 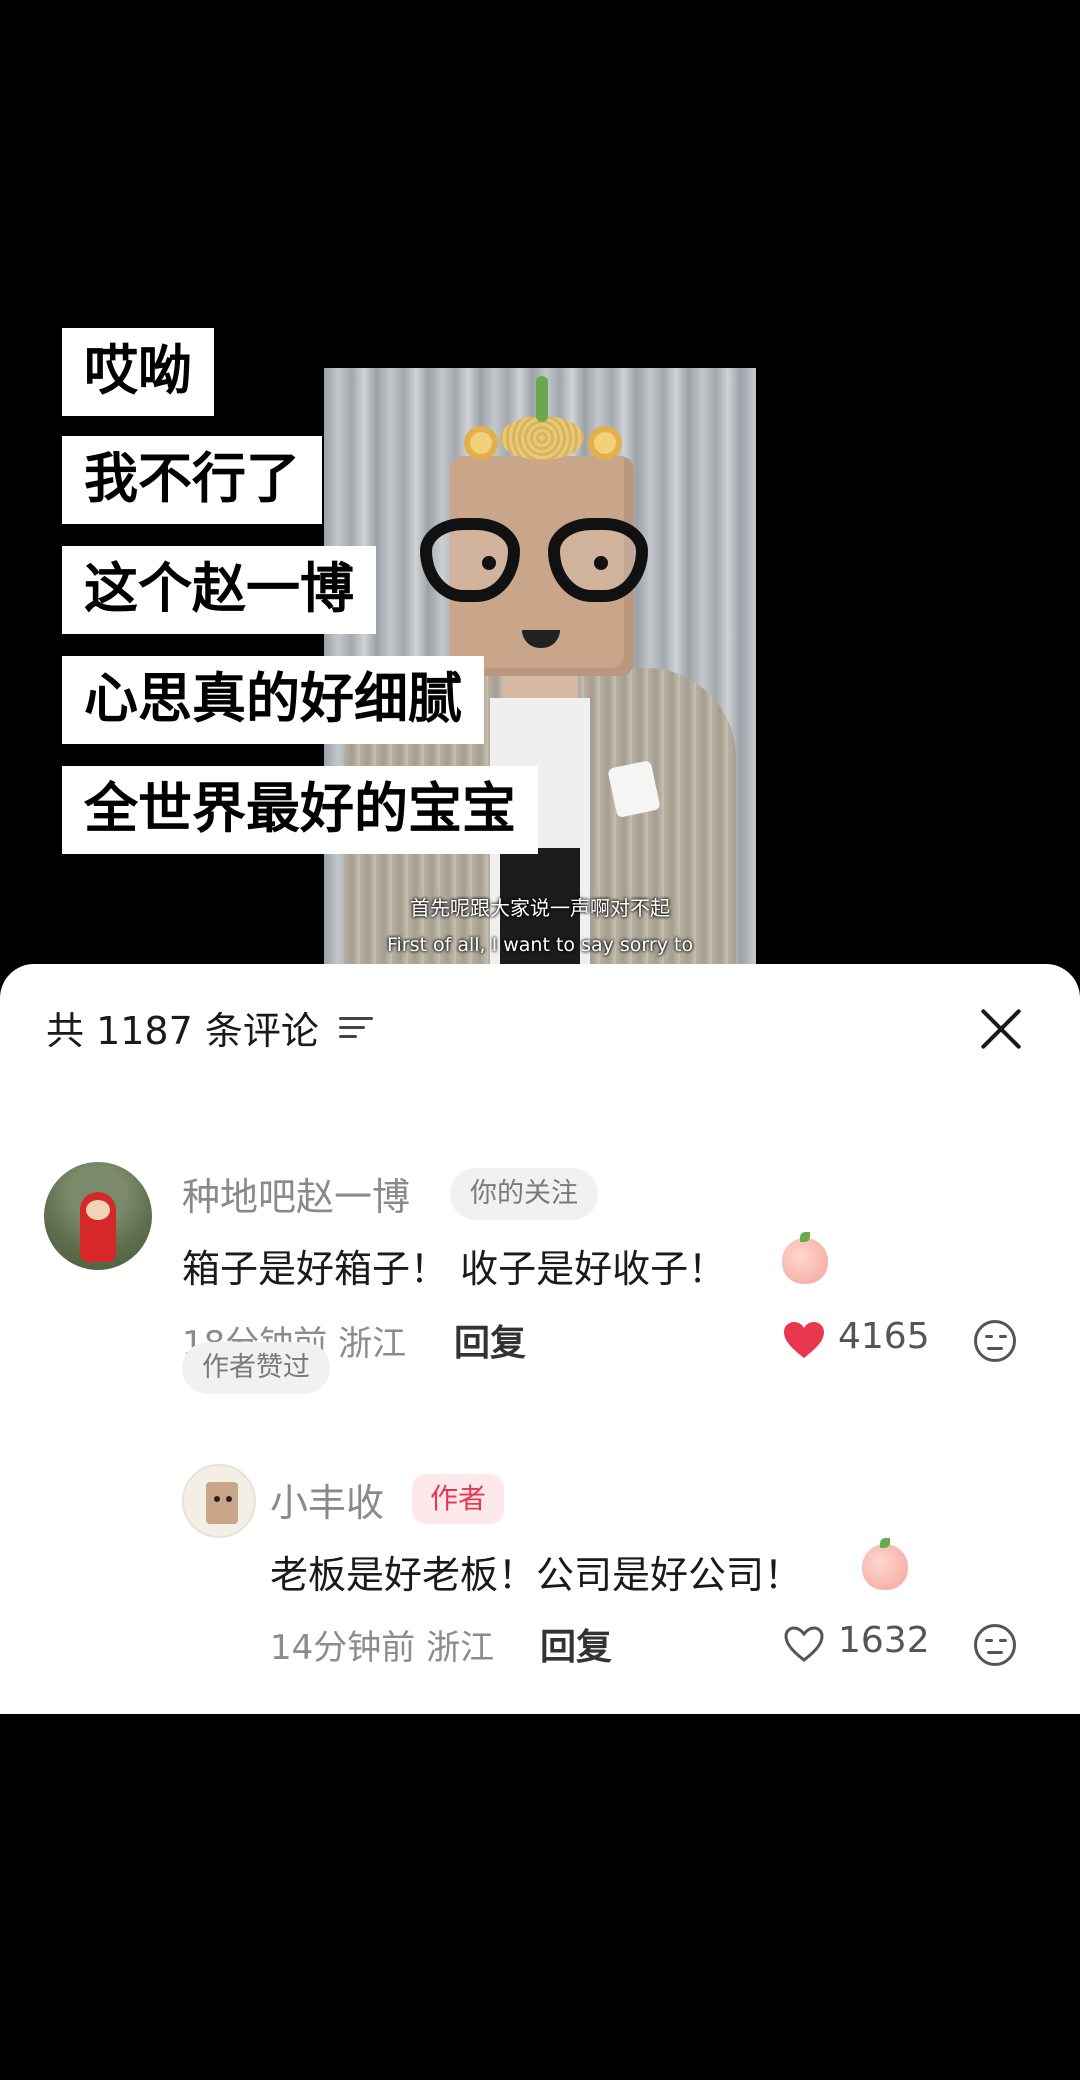 I want to click on caption-line-4: 心思真的好细腻, so click(x=273, y=700).